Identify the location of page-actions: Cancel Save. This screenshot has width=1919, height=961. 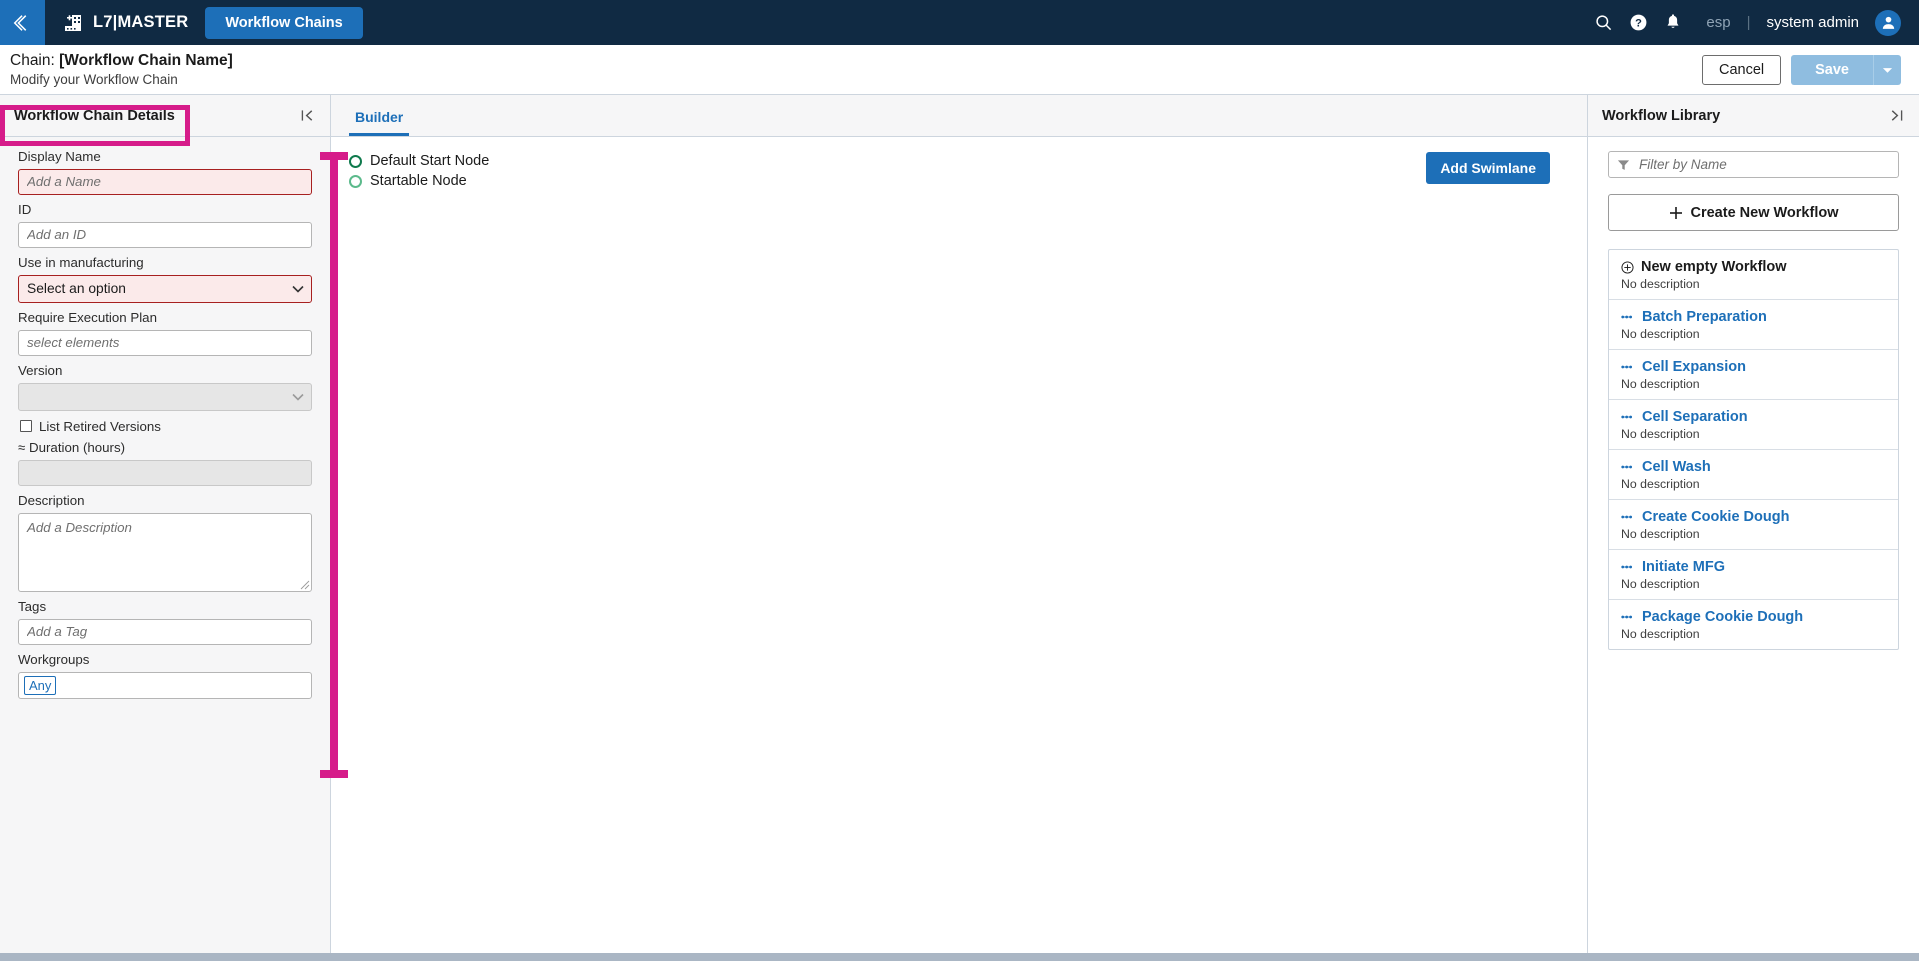
(1801, 69).